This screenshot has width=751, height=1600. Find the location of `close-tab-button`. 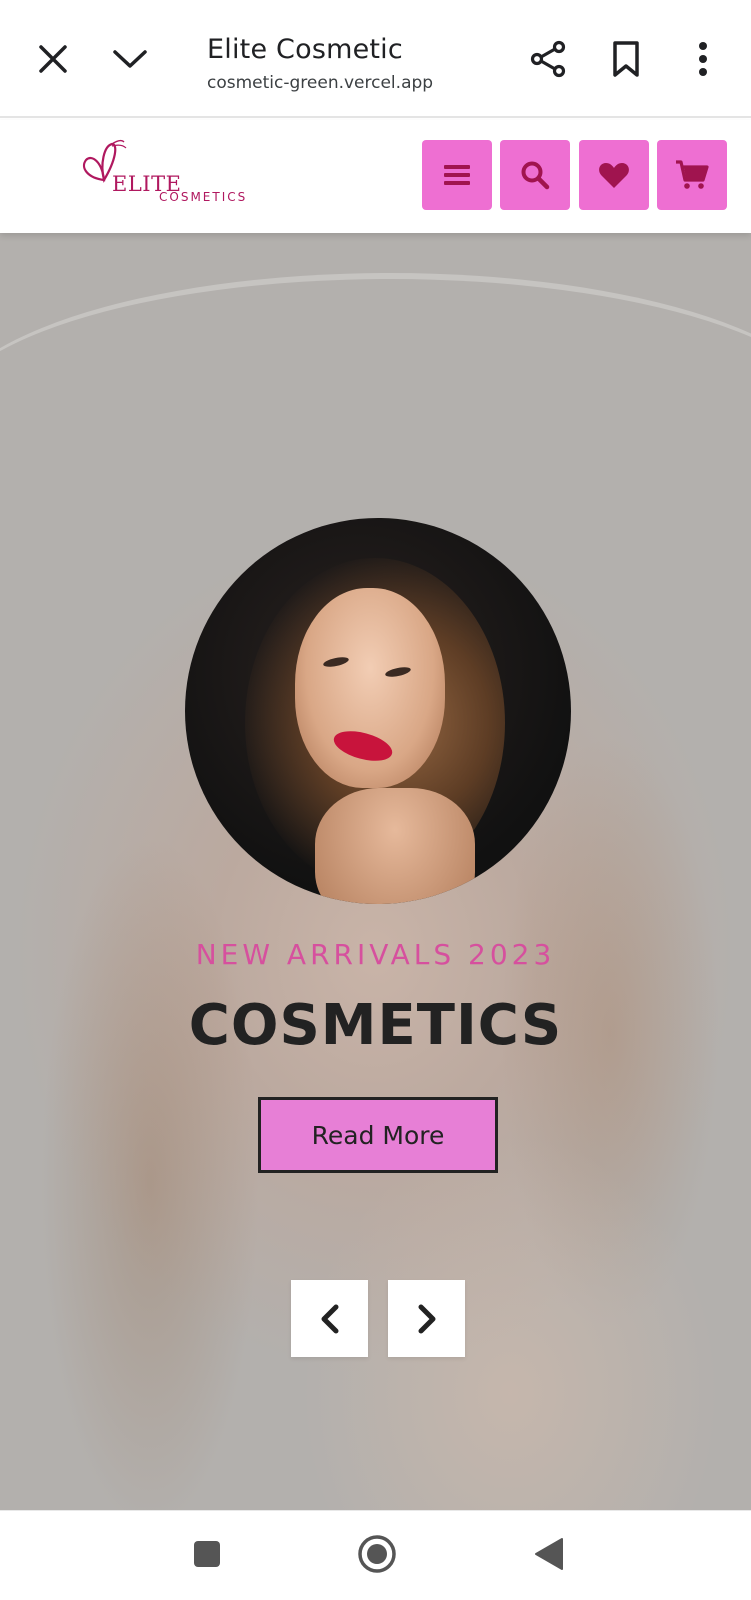

close-tab-button is located at coordinates (53, 59).